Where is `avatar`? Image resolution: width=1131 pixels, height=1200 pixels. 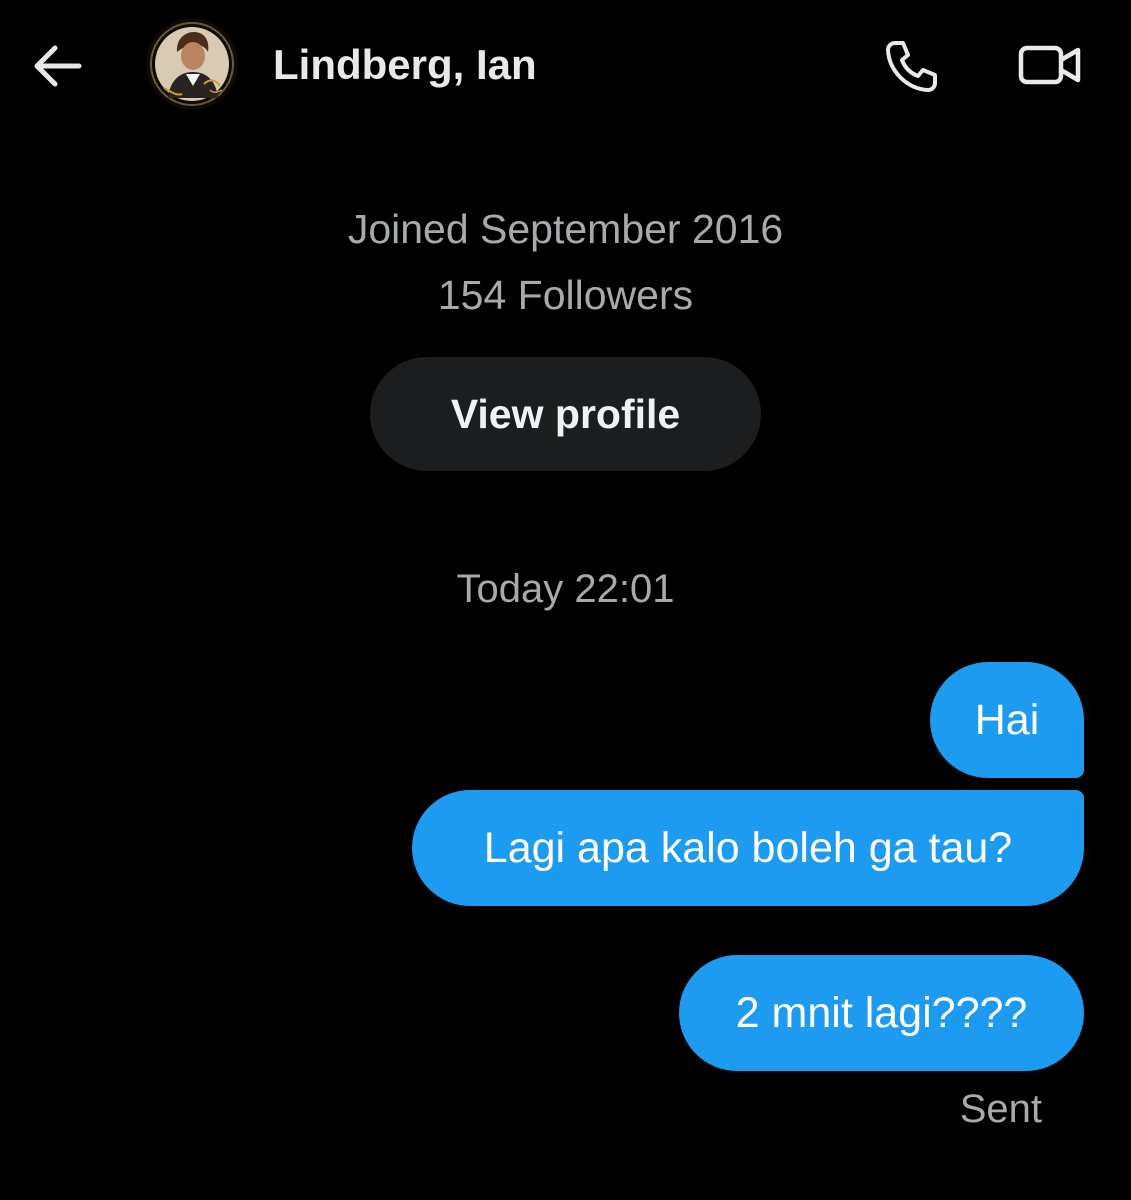 avatar is located at coordinates (192, 64).